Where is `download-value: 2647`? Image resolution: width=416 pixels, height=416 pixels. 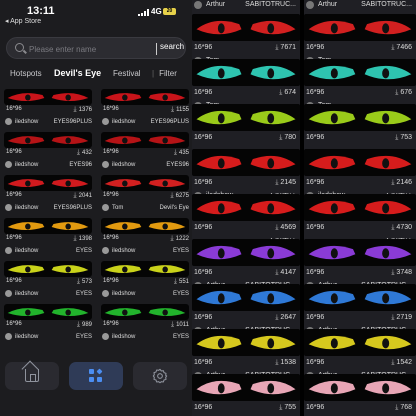
download-value: 2647 is located at coordinates (288, 317).